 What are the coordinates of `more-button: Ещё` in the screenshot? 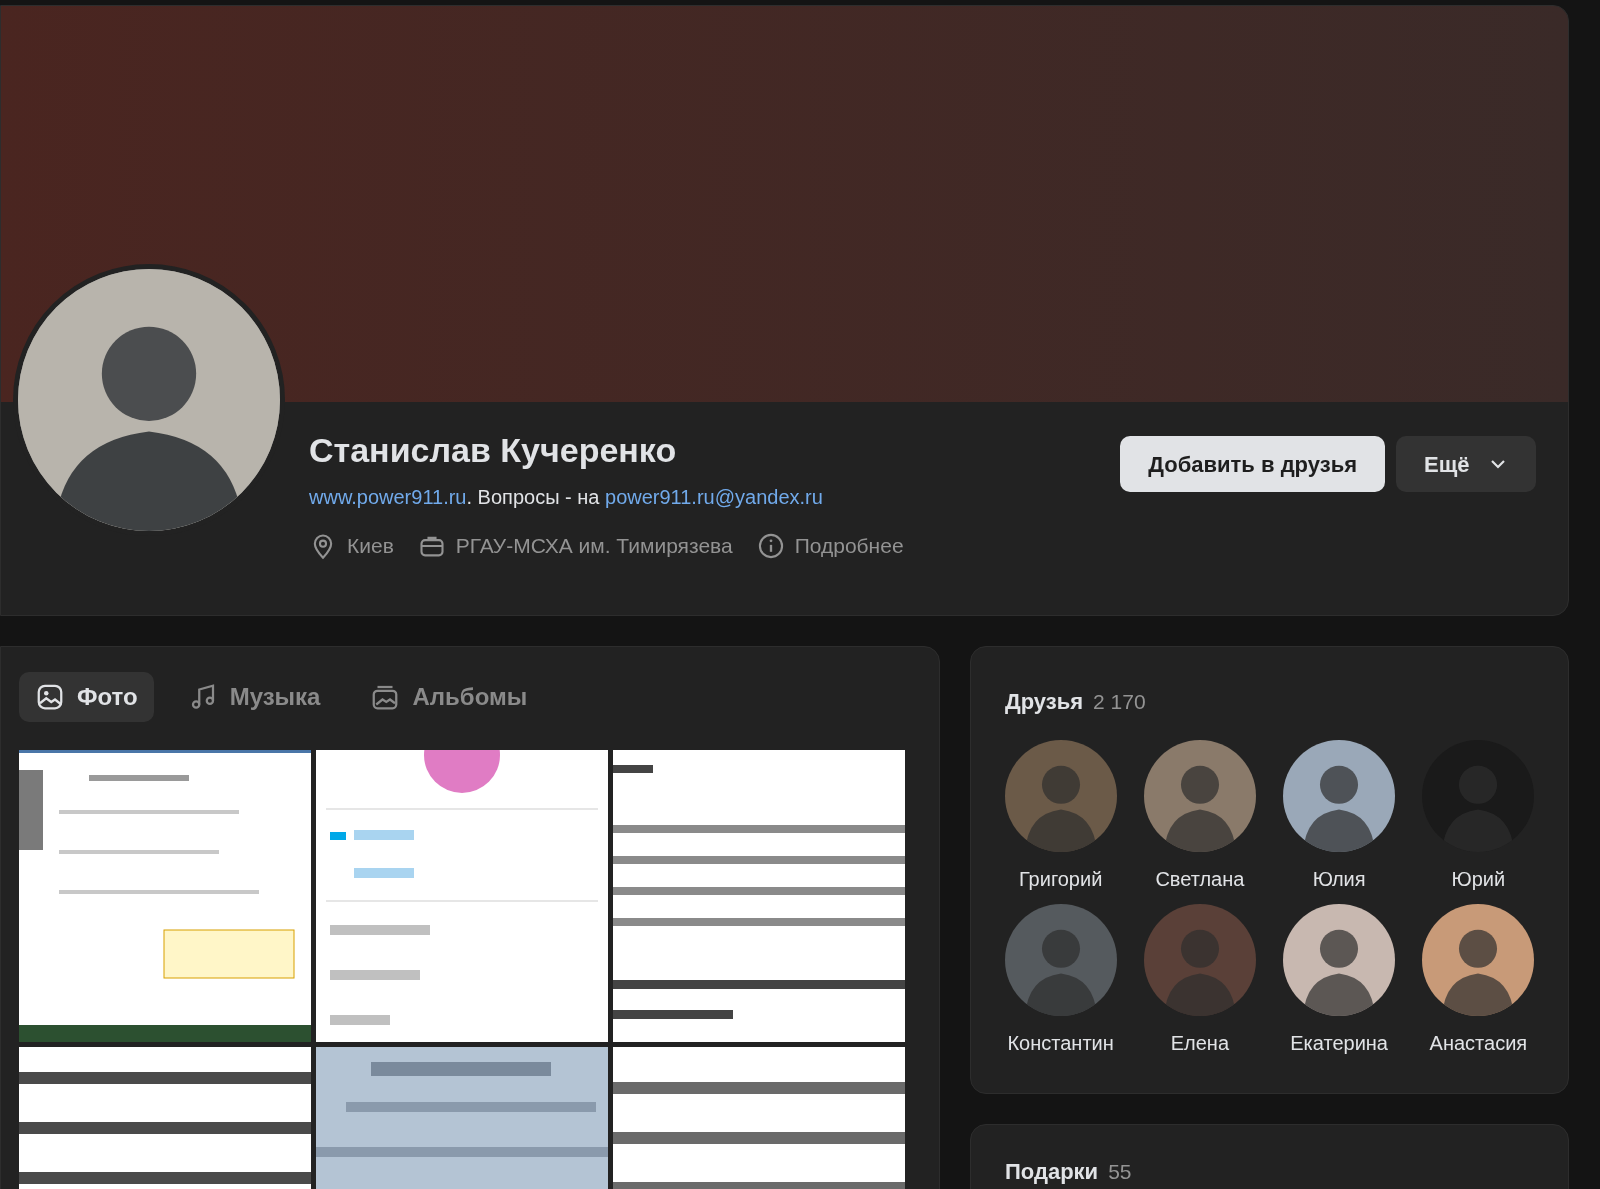 It's located at (1466, 464).